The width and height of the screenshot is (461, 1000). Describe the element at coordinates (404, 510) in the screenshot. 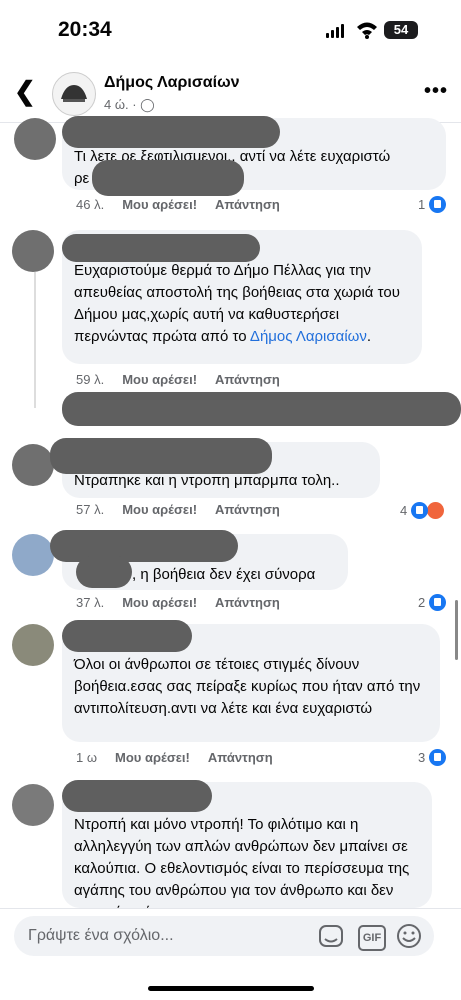

I see `reaction-count: 4` at that location.